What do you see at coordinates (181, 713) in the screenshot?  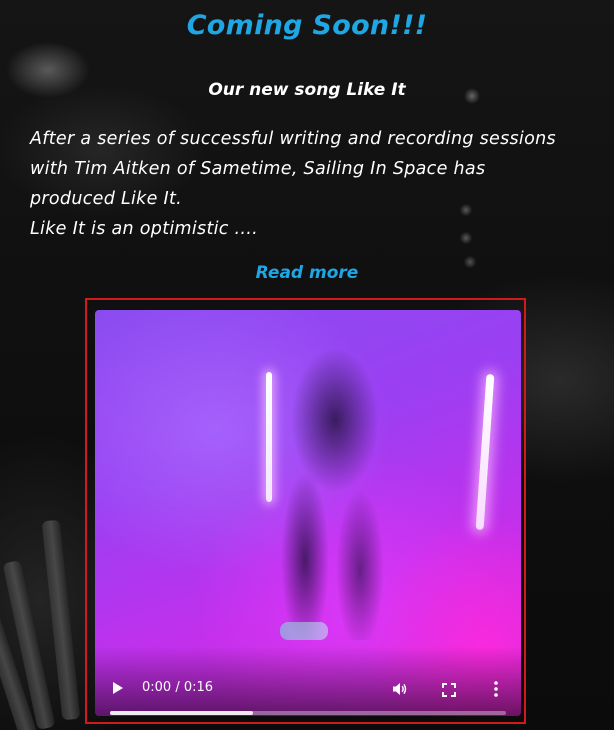 I see `video-buffered-fill` at bounding box center [181, 713].